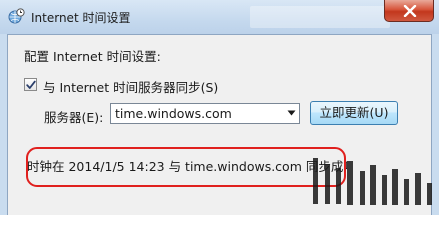  I want to click on config-heading: 配置 Internet 时间设置:, so click(92, 56).